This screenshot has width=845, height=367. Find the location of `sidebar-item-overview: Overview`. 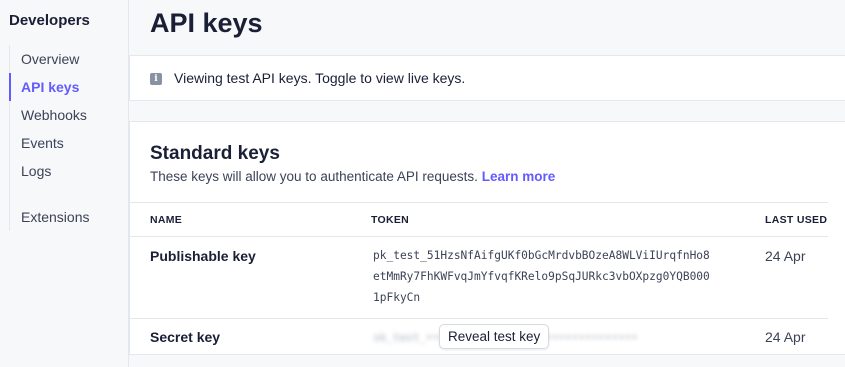

sidebar-item-overview: Overview is located at coordinates (69, 59).